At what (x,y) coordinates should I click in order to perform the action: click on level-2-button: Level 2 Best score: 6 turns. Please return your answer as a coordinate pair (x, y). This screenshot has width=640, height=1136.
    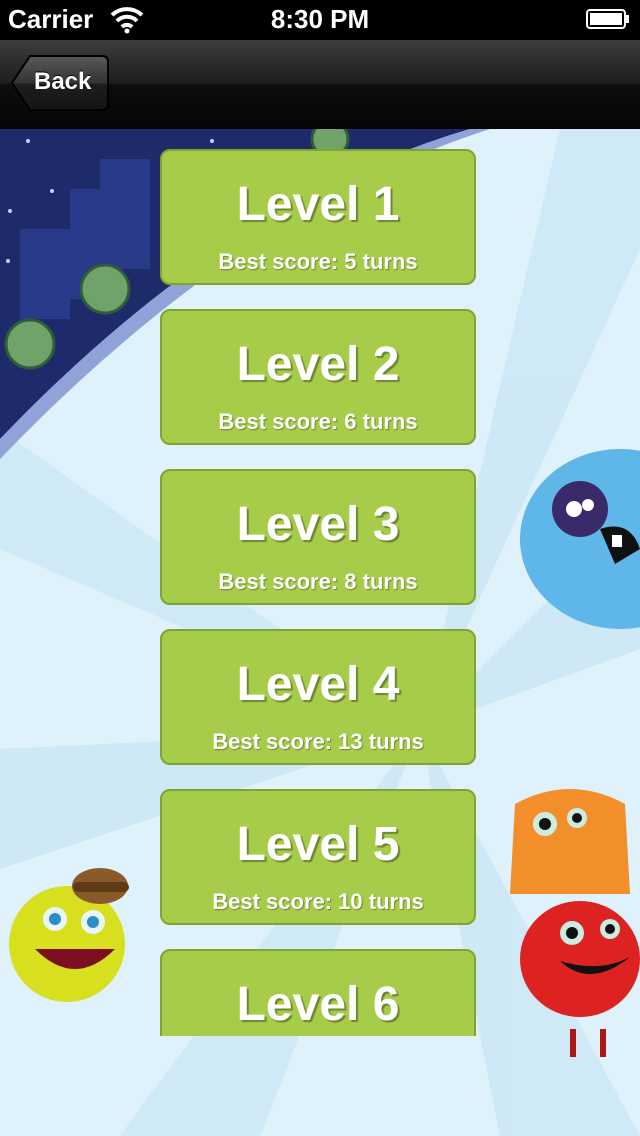
    Looking at the image, I should click on (318, 377).